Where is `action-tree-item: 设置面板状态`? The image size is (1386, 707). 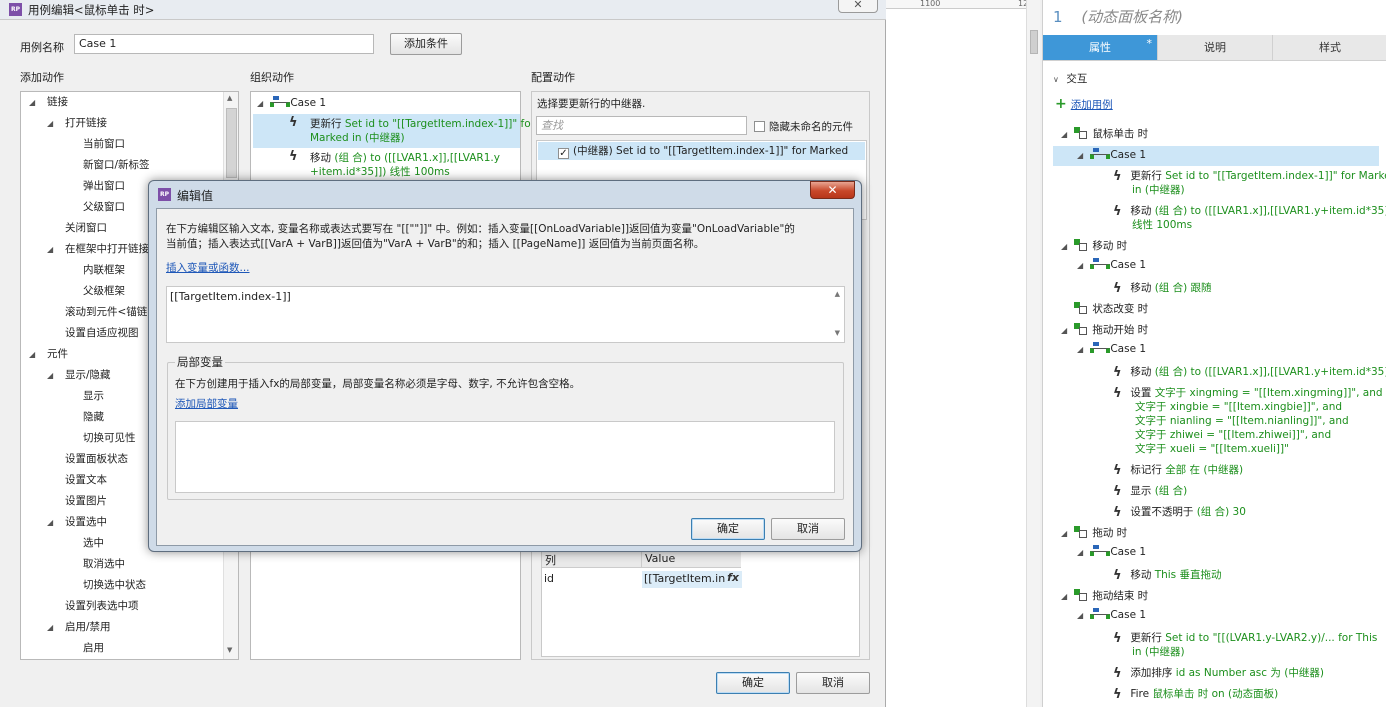
action-tree-item: 设置面板状态 is located at coordinates (87, 459).